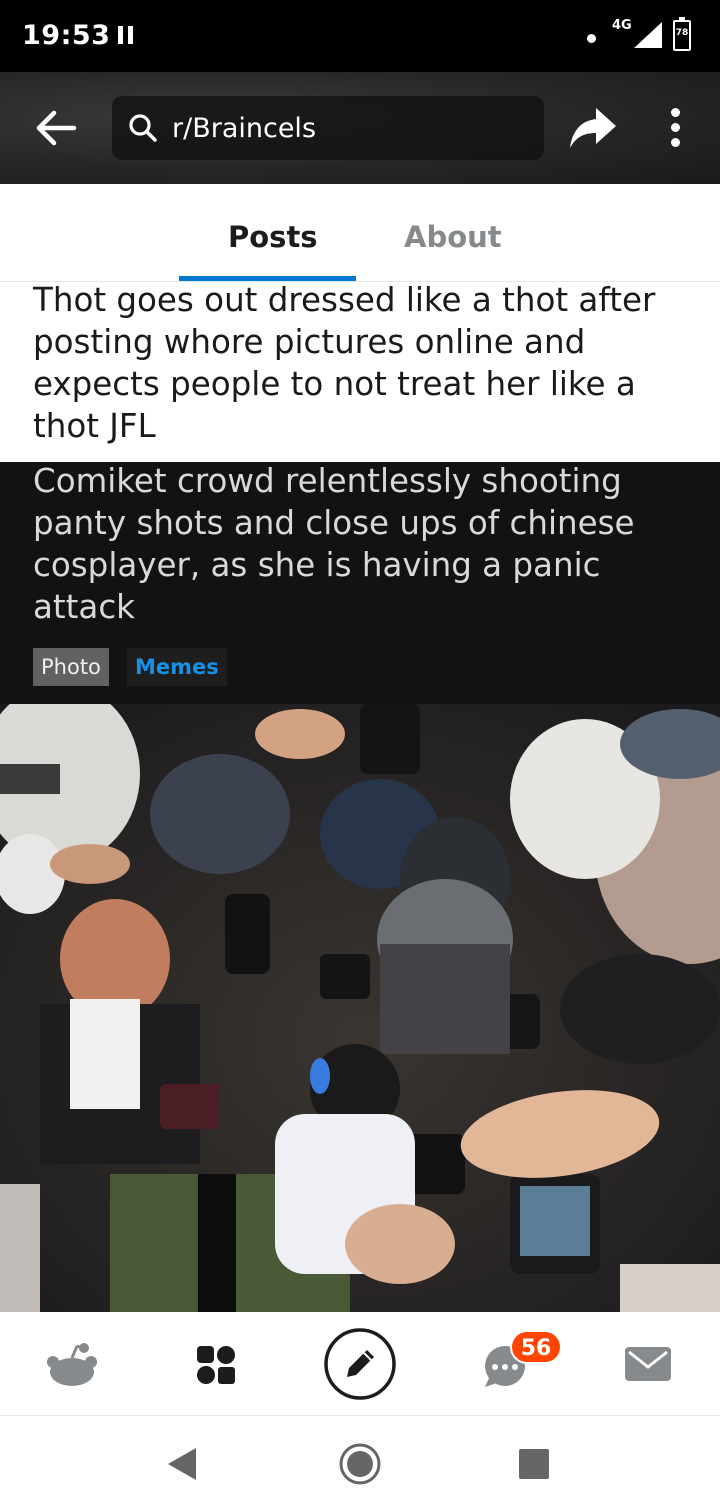 The height and width of the screenshot is (1512, 720). What do you see at coordinates (622, 25) in the screenshot?
I see `network-type: 4G` at bounding box center [622, 25].